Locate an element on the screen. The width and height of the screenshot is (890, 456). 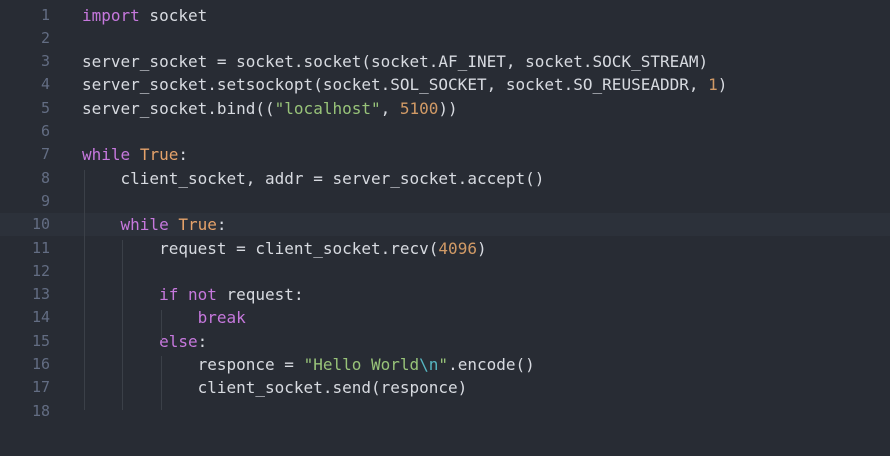
code-text: server_socket.bind(("localhost", 5100)) is located at coordinates (270, 108).